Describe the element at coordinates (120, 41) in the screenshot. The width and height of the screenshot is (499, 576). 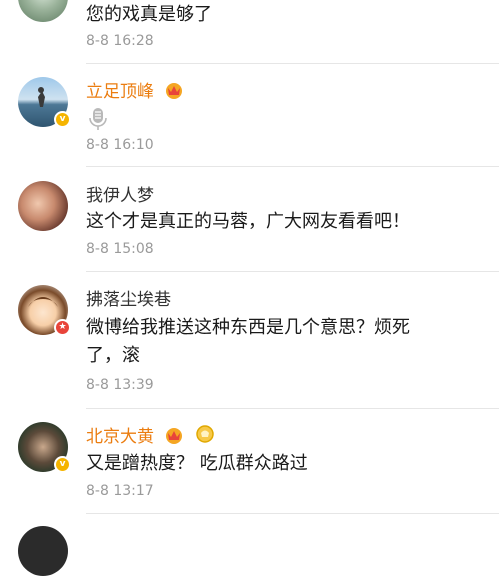
I see `comment-time: 8-8 16:28` at that location.